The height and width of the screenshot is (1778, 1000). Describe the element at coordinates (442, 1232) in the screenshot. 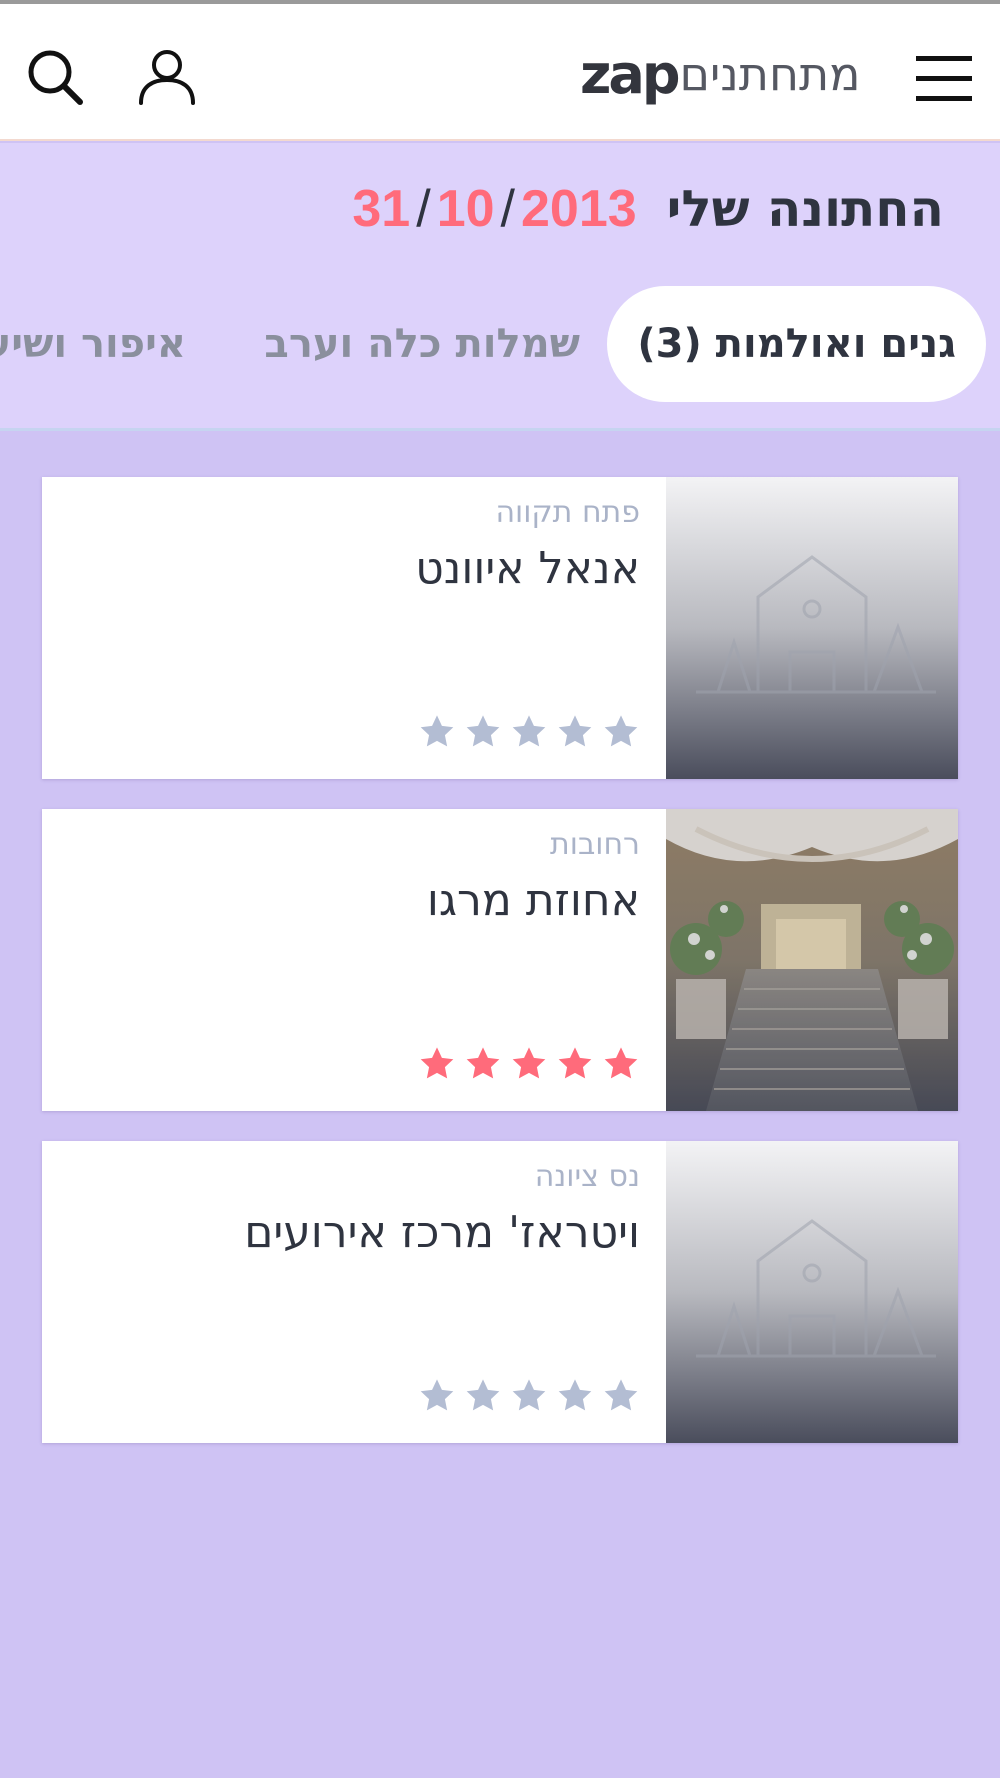

I see `venue-name: ויטראז' מרכז אירועים` at that location.